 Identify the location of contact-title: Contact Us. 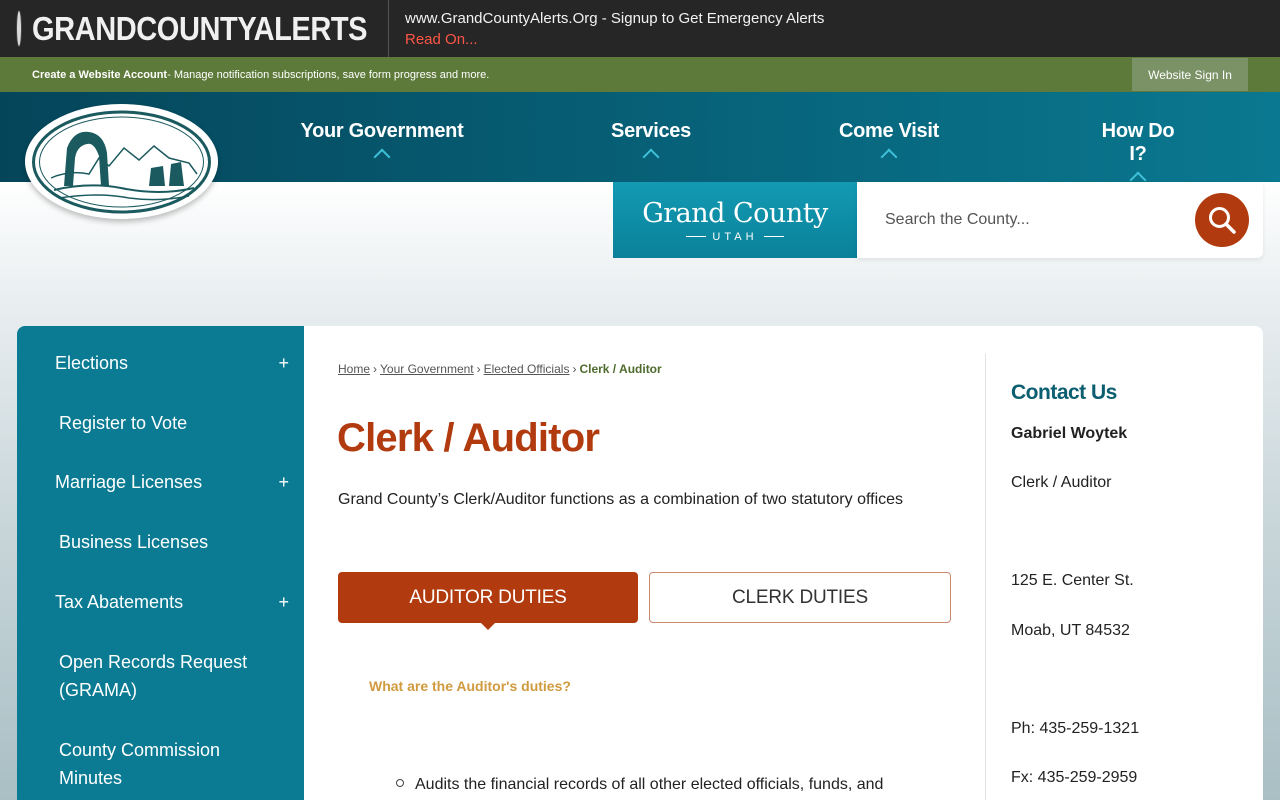
(1064, 392).